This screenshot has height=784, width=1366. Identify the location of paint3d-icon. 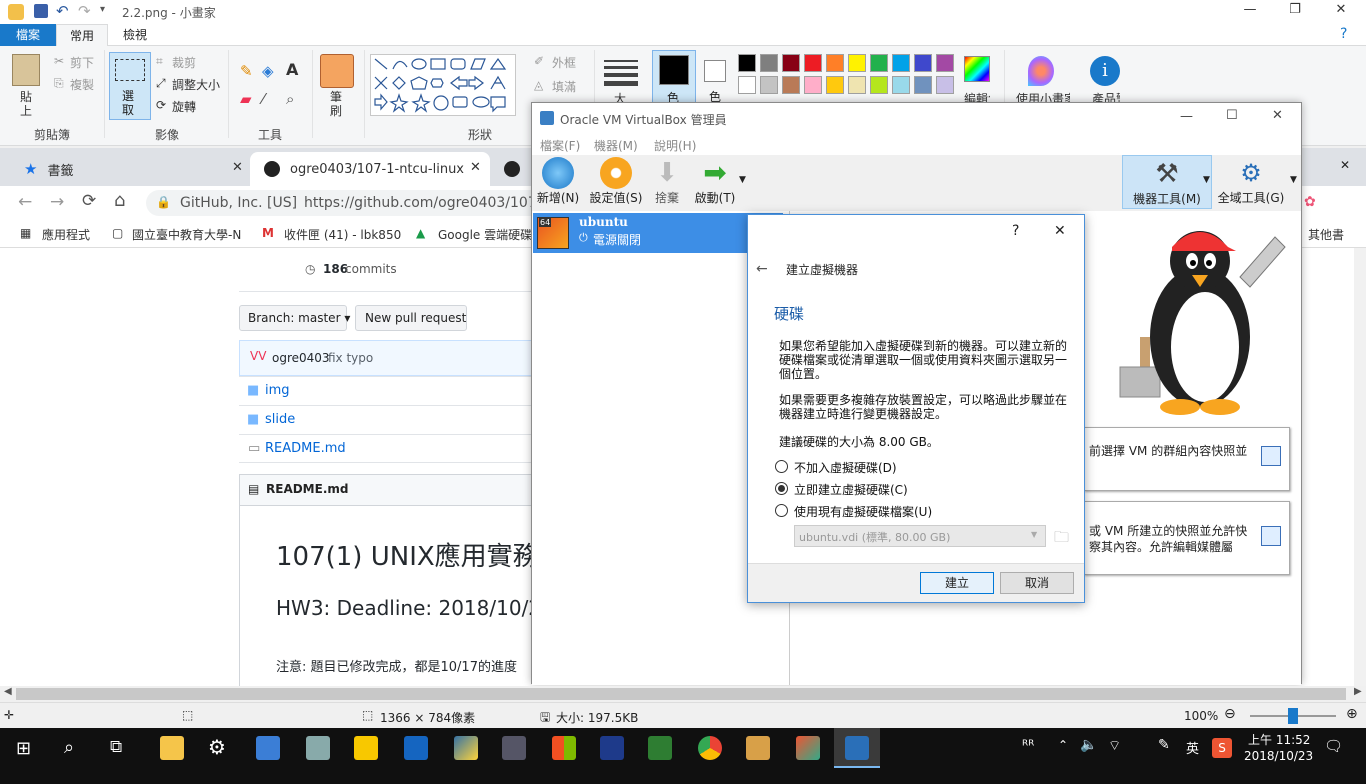
(1041, 71).